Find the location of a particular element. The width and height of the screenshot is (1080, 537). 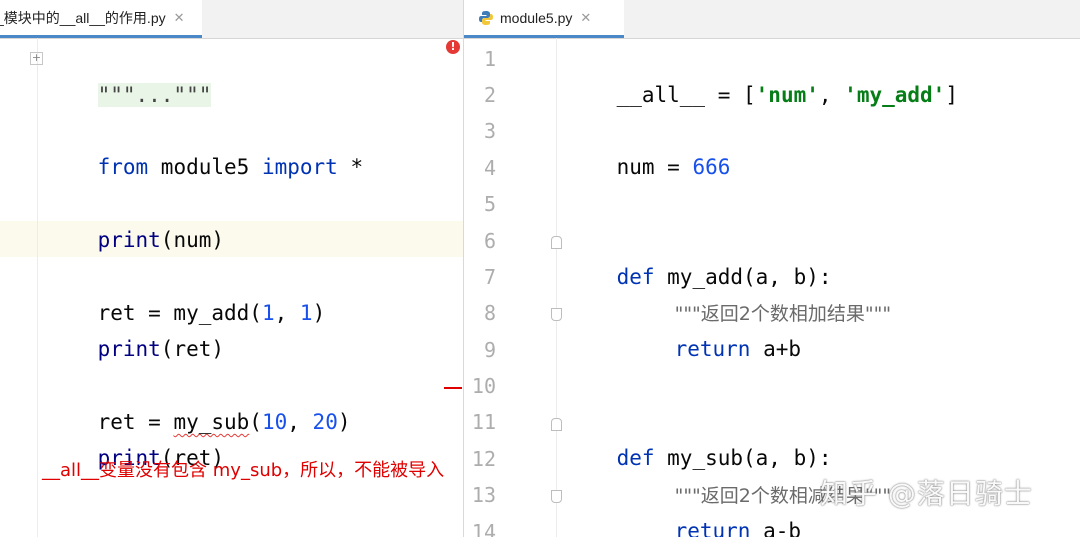

line-number: 5 is located at coordinates (489, 204).